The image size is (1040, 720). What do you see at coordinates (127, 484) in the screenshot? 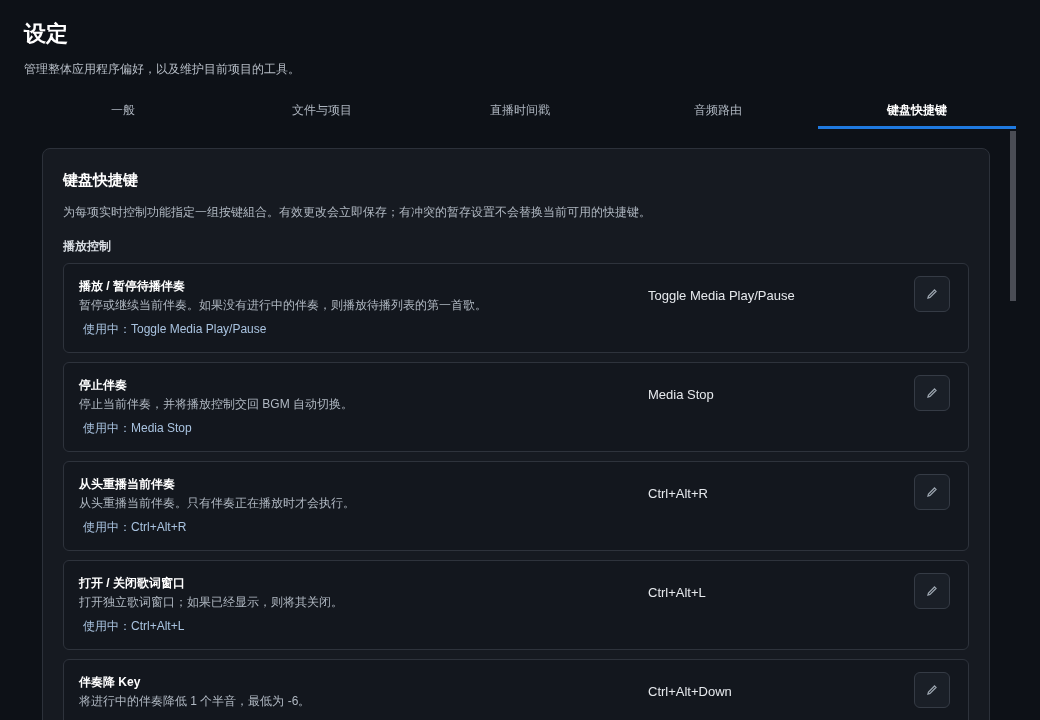
I see `shortcut-name: 从头重播当前伴奏` at bounding box center [127, 484].